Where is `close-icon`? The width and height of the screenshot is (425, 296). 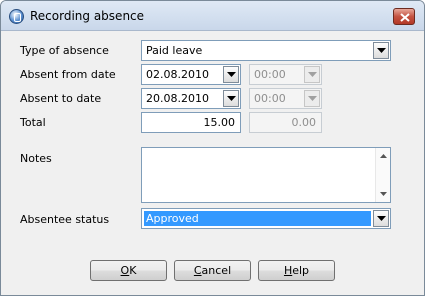
close-icon is located at coordinates (405, 17).